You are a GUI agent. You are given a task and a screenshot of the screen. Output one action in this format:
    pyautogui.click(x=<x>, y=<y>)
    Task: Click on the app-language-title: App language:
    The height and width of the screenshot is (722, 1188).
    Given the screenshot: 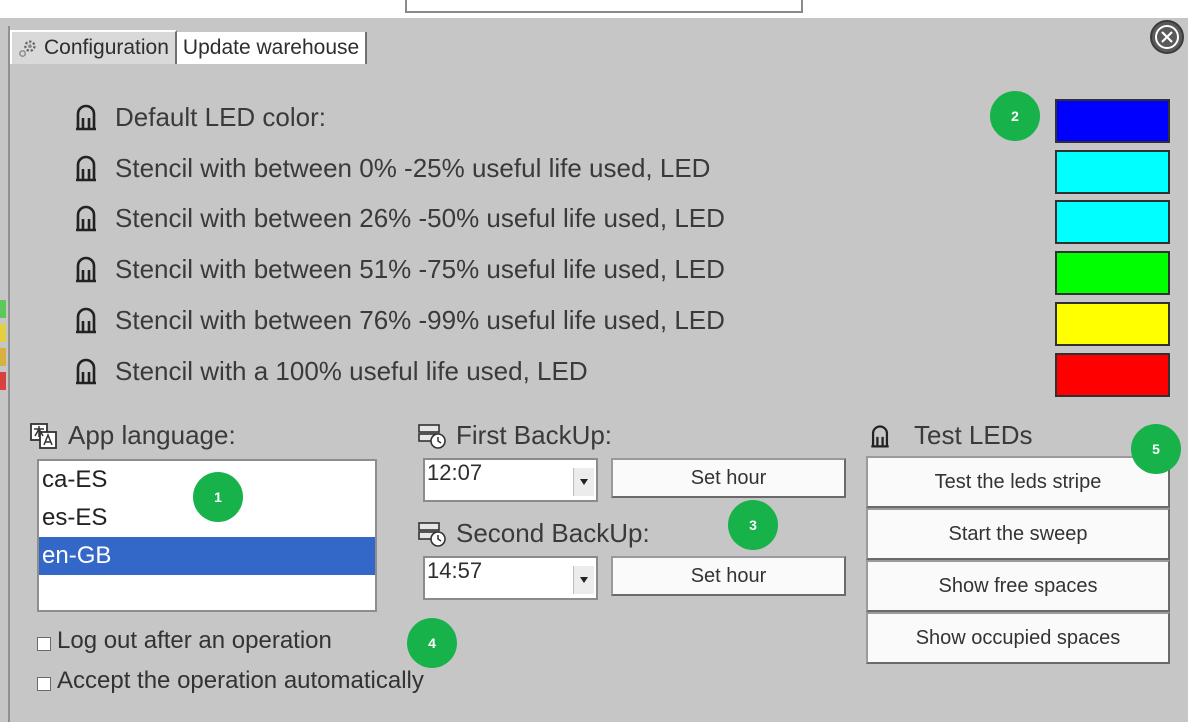 What is the action you would take?
    pyautogui.click(x=133, y=435)
    